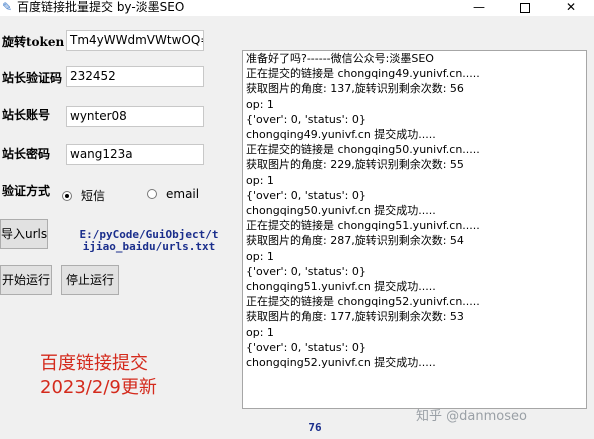  What do you see at coordinates (26, 280) in the screenshot?
I see `start-button: 开始运行` at bounding box center [26, 280].